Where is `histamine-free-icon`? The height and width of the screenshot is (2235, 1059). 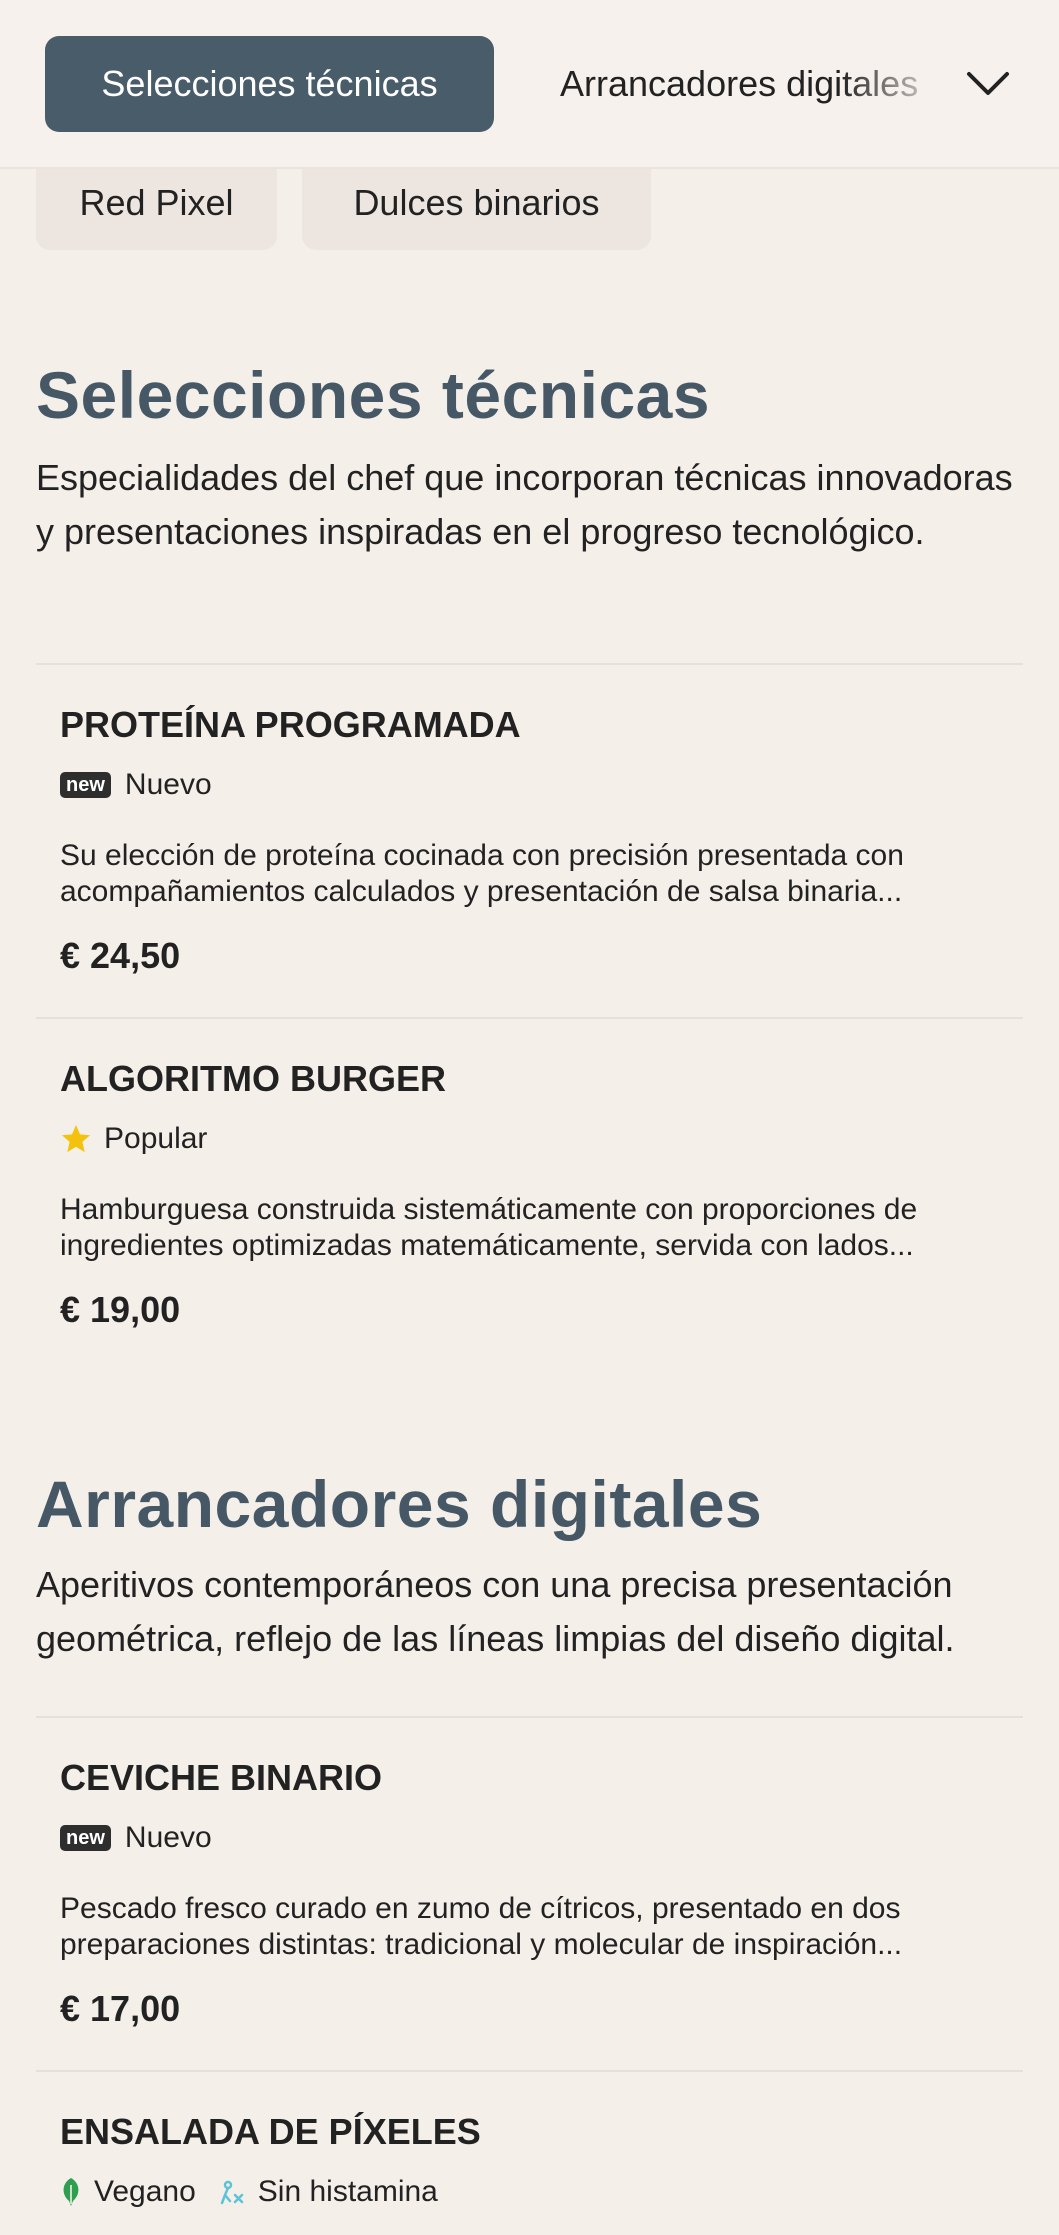 histamine-free-icon is located at coordinates (231, 2192).